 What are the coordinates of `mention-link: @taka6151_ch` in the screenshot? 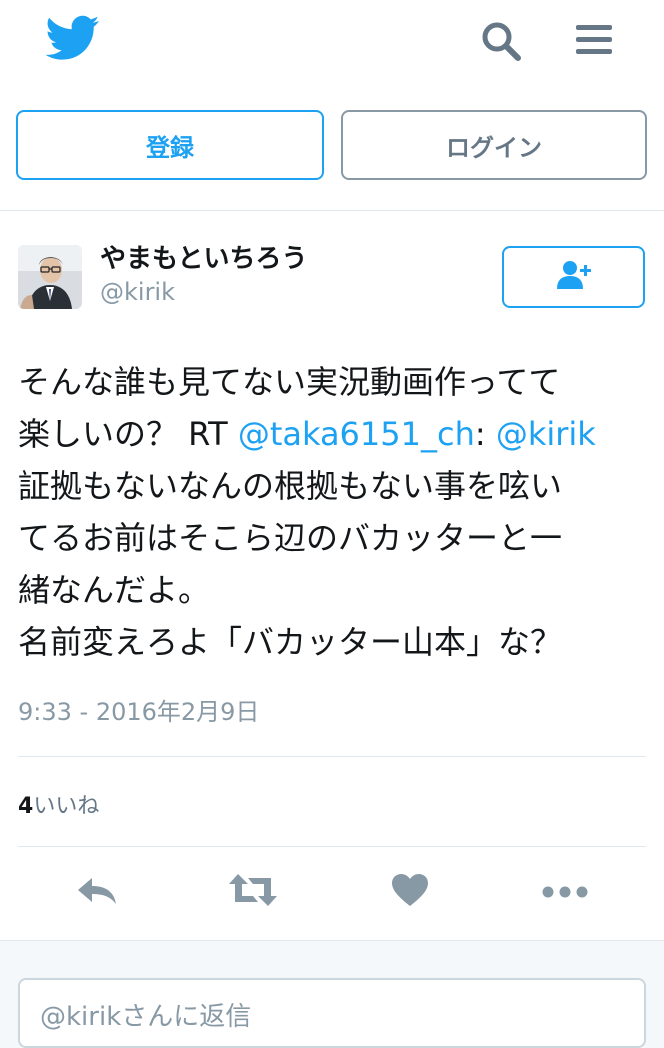 It's located at (356, 434).